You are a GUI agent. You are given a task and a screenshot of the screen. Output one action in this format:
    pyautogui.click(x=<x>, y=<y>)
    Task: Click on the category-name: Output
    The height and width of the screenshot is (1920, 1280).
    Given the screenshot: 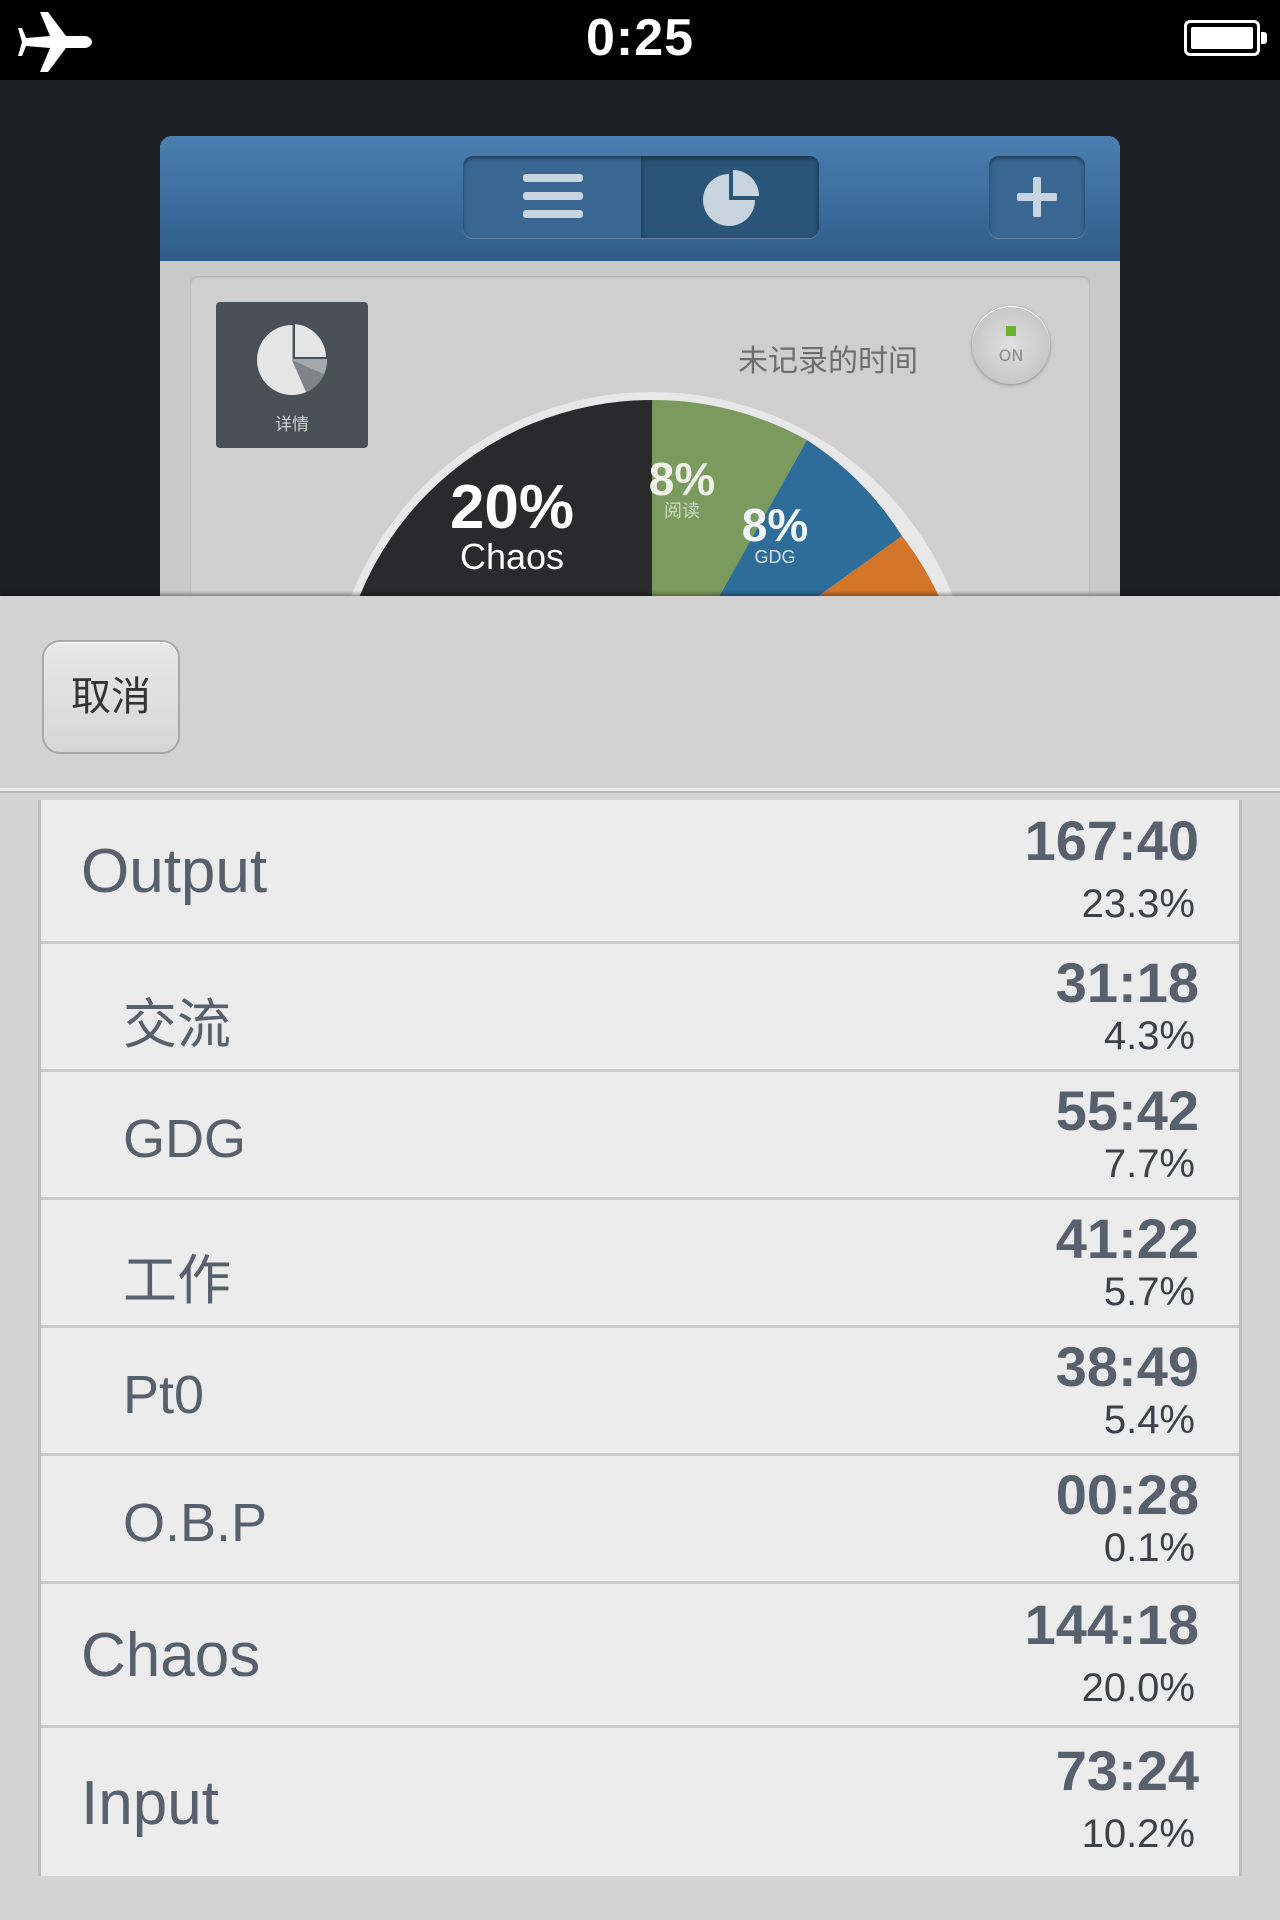 What is the action you would take?
    pyautogui.click(x=174, y=871)
    